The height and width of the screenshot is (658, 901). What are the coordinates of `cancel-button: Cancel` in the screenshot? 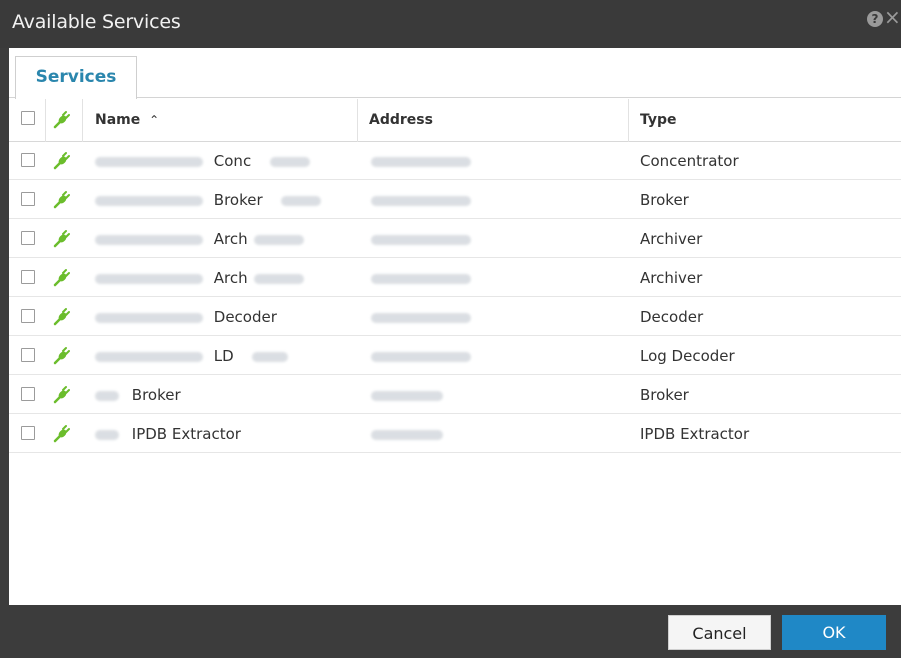 It's located at (719, 632).